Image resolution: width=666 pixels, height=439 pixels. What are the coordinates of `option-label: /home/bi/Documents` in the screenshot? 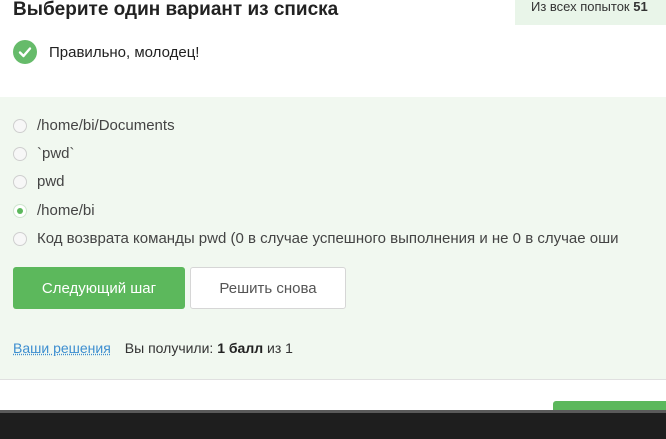 It's located at (106, 125).